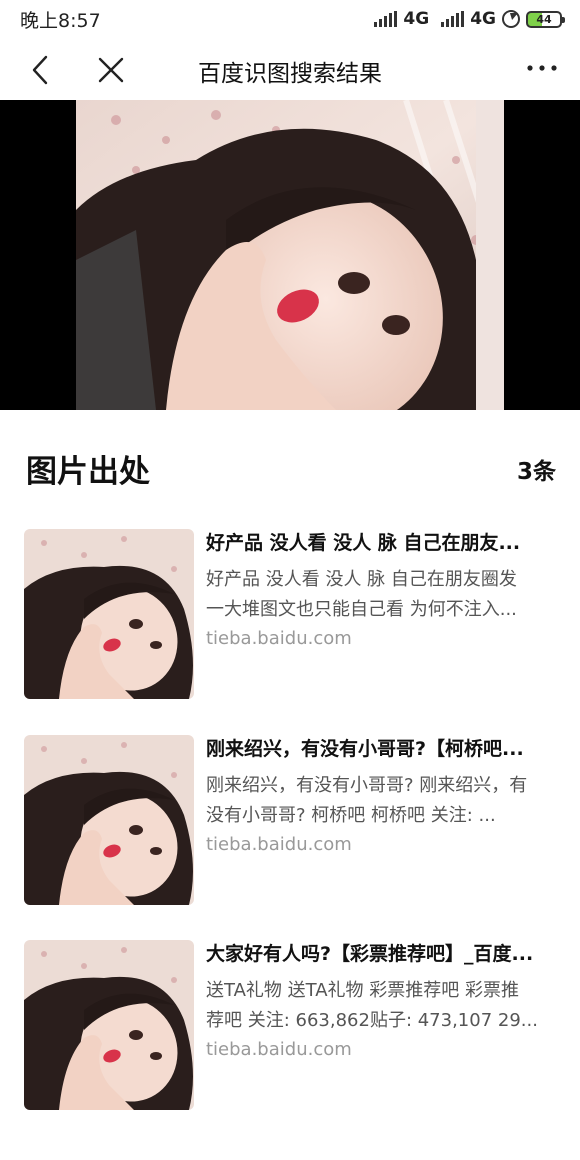 Image resolution: width=580 pixels, height=1160 pixels. I want to click on page-title: 百度识图搜索结果, so click(290, 74).